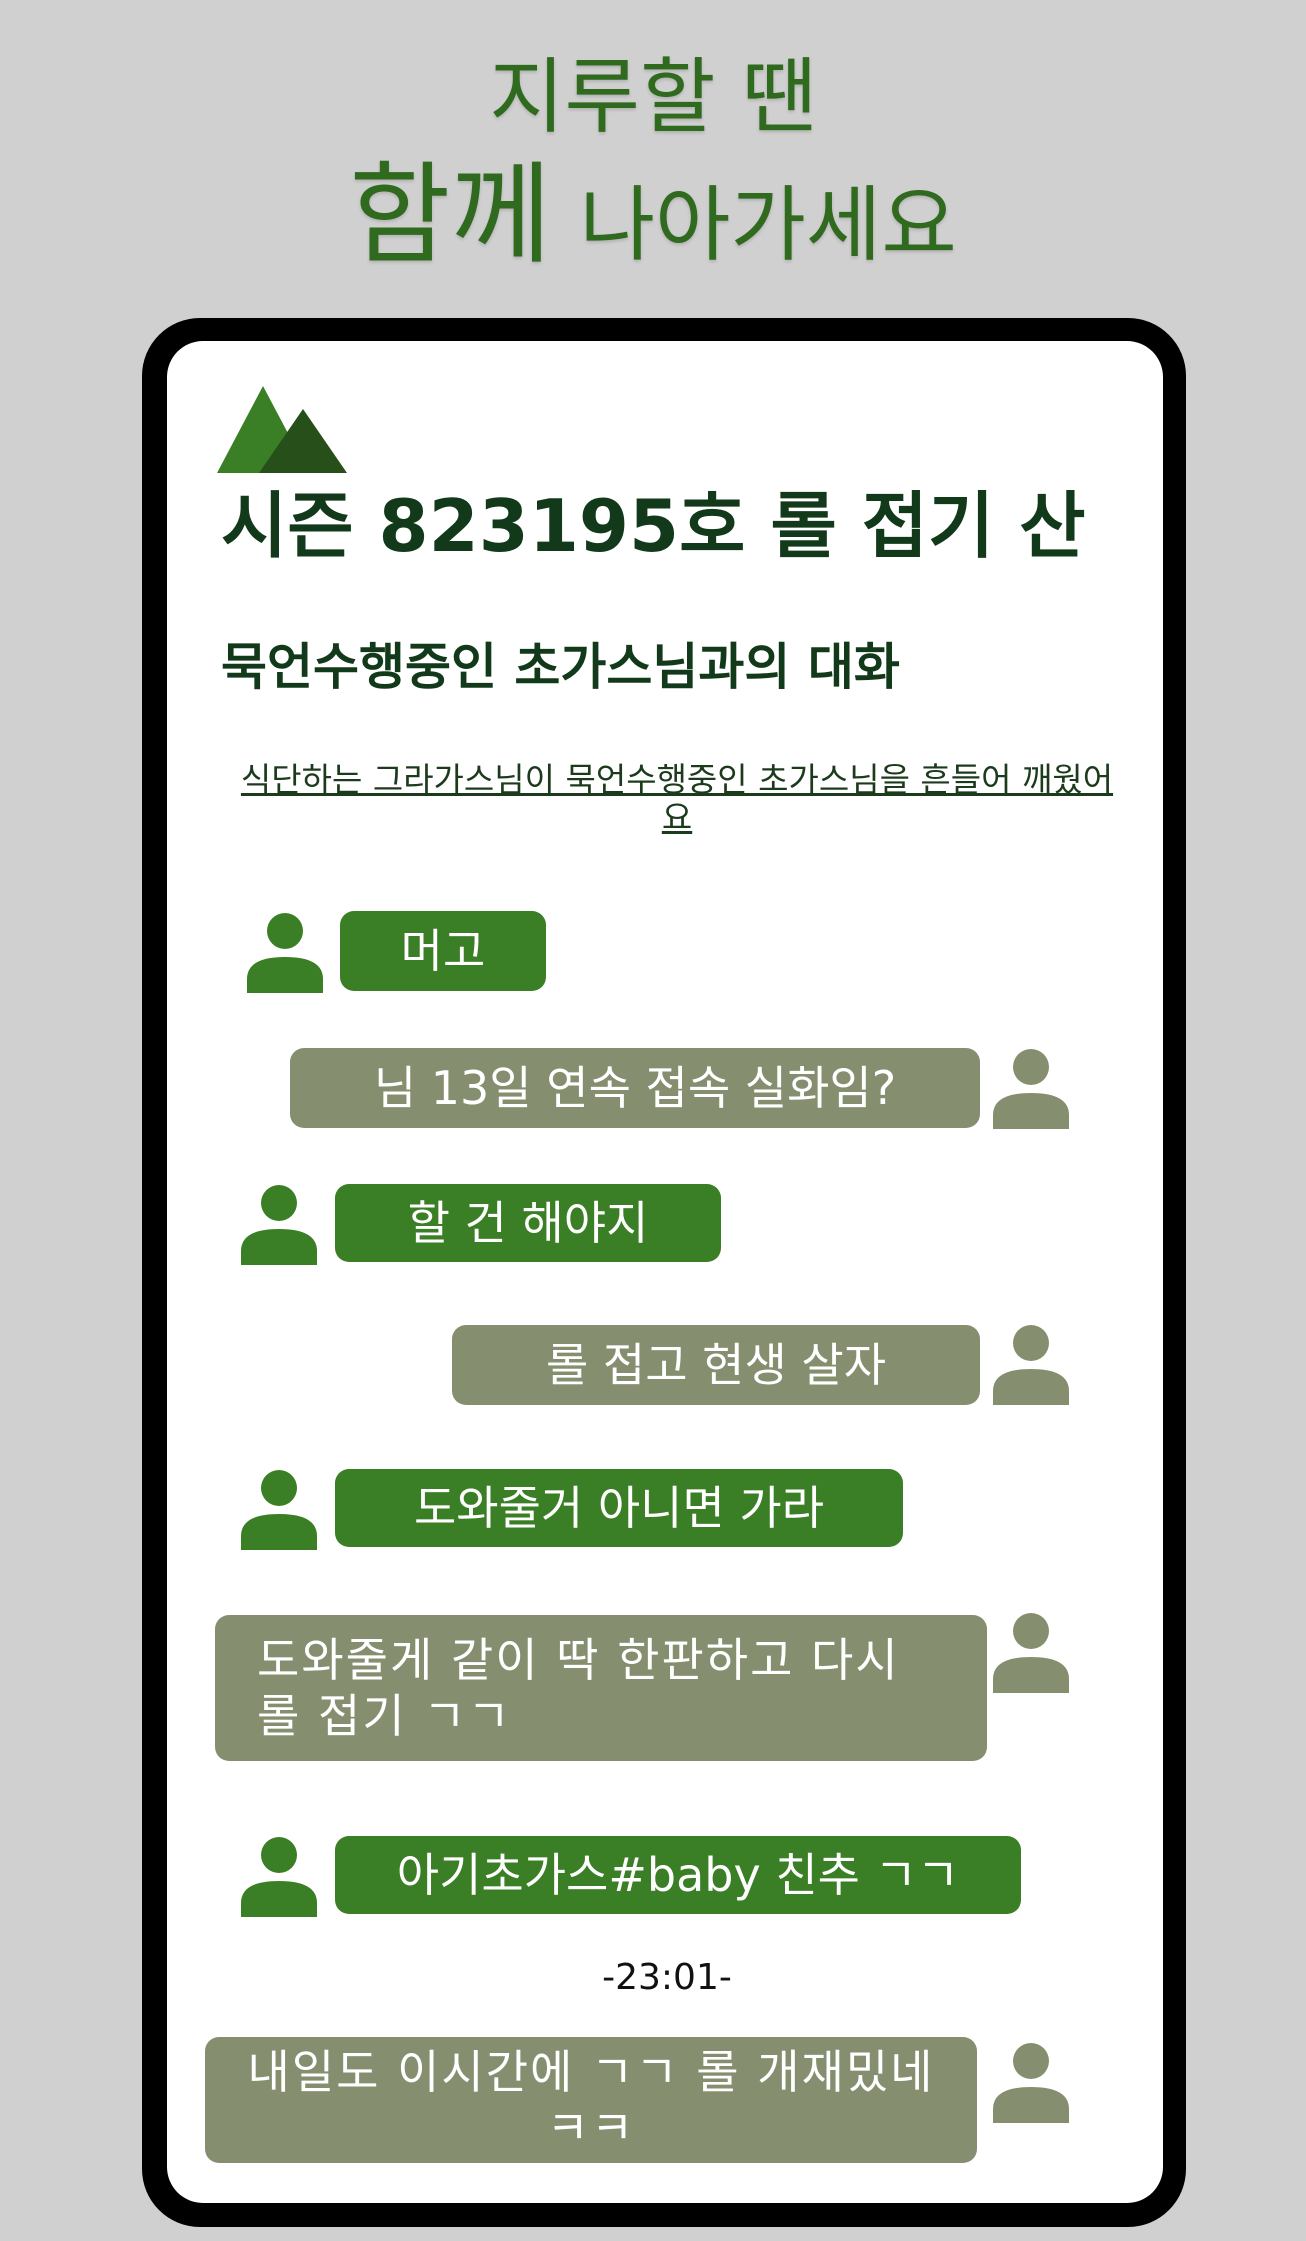  Describe the element at coordinates (282, 429) in the screenshot. I see `mountain-logo-icon` at that location.